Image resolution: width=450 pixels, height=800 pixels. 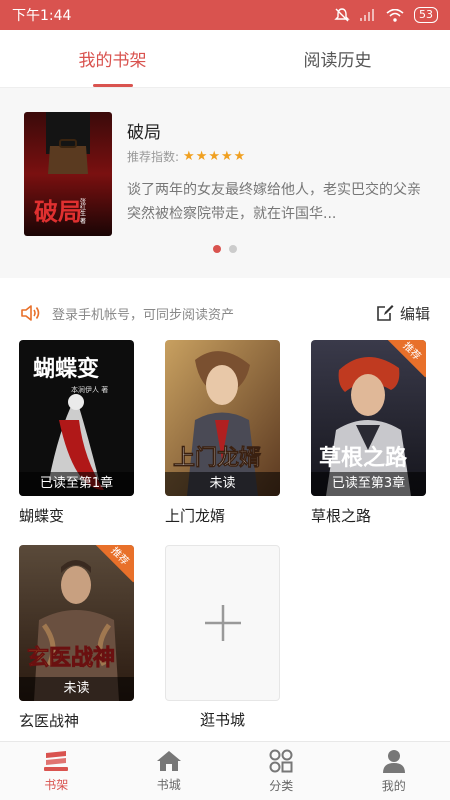 I want to click on login-notice: 登录手机帐号，可同步阅读资产 编辑, so click(x=225, y=313).